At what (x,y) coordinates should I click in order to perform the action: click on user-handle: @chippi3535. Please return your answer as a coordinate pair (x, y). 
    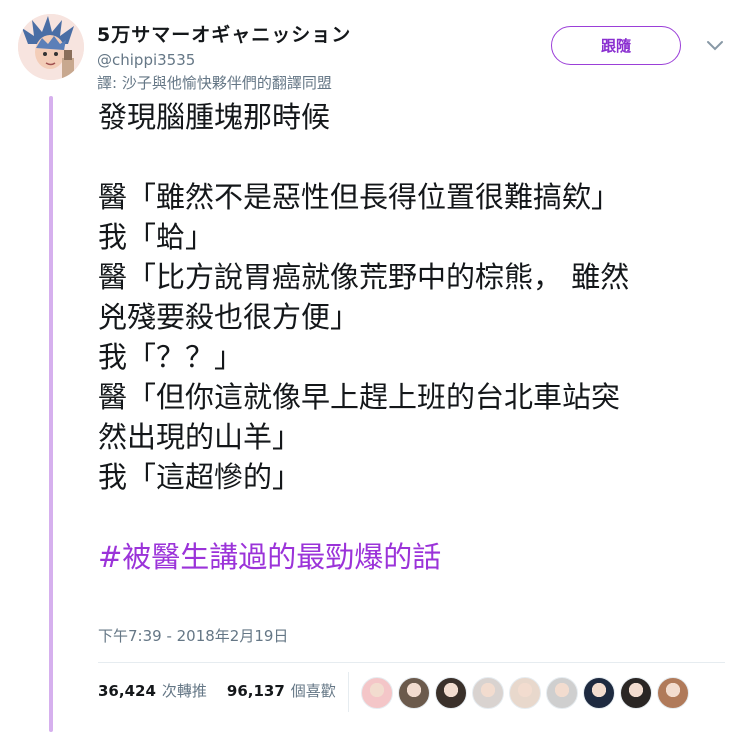
    Looking at the image, I should click on (146, 60).